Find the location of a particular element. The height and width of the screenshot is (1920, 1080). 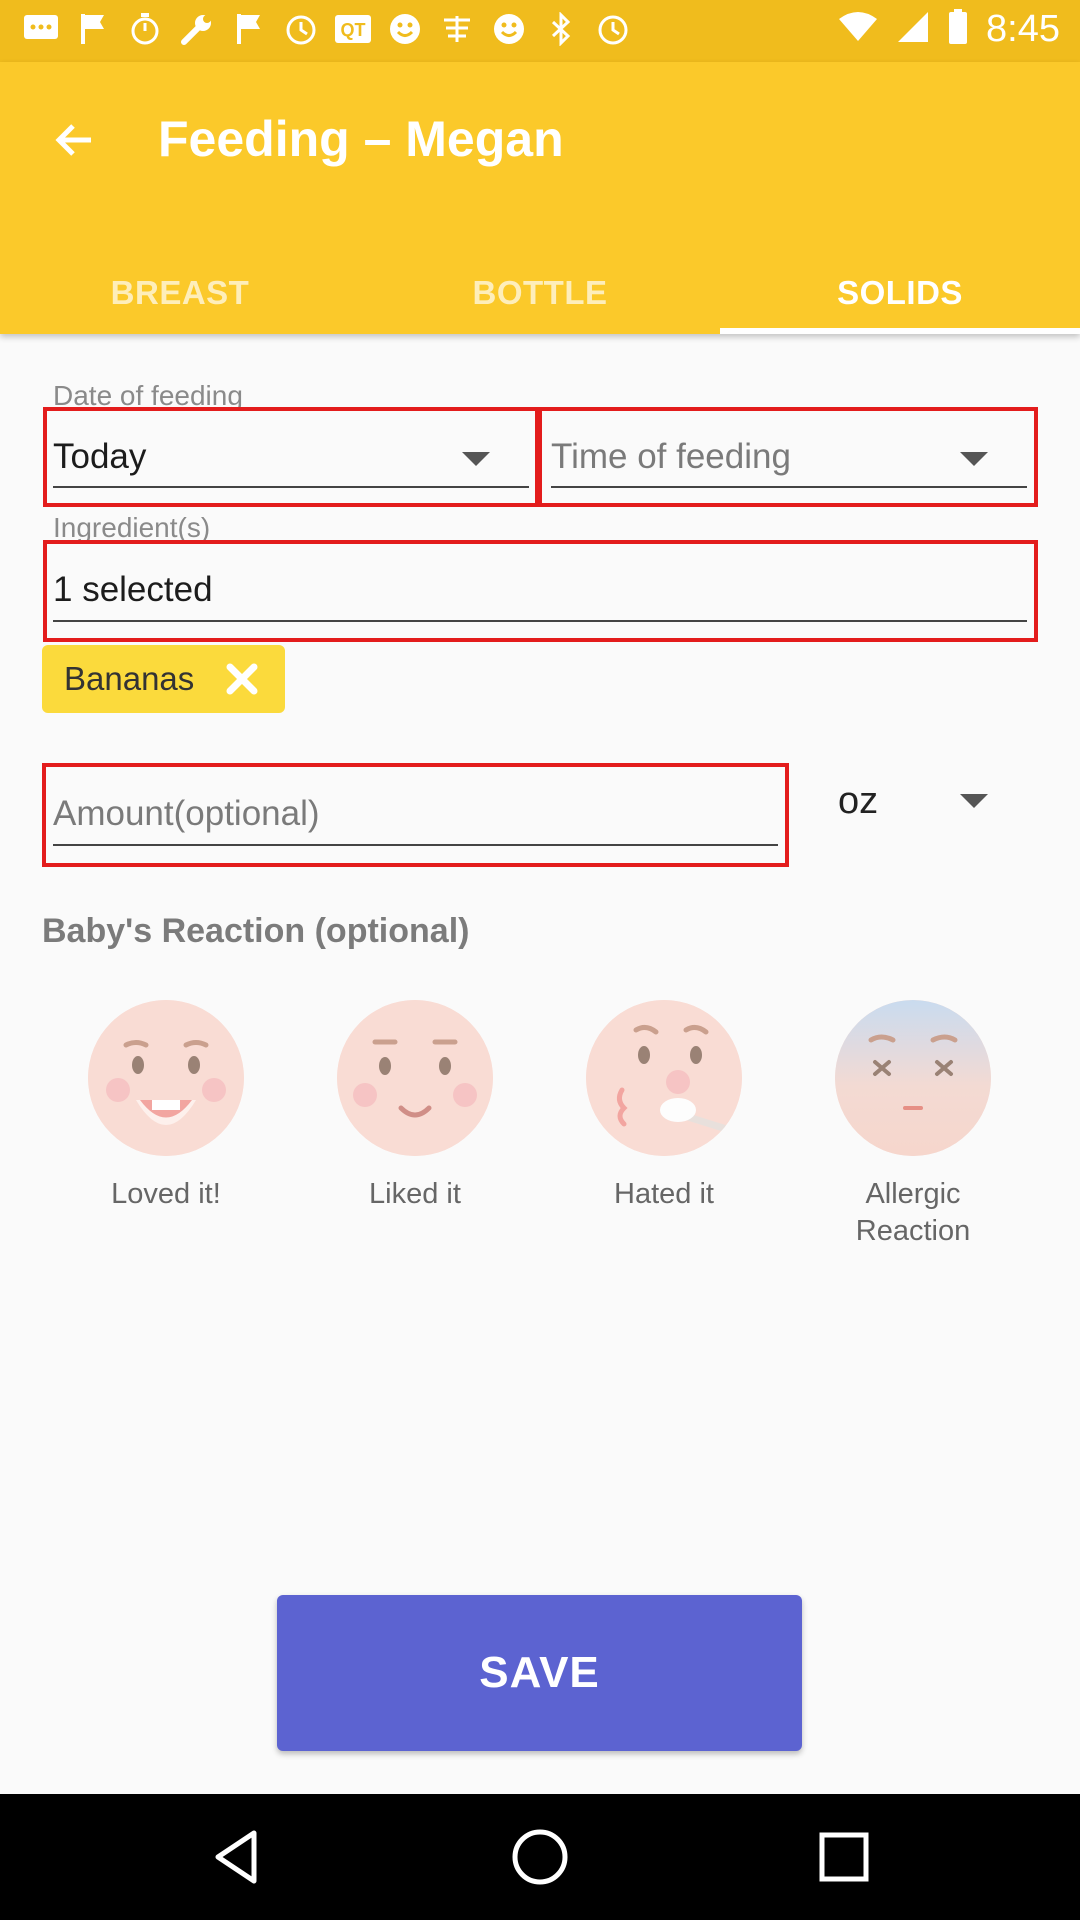

reaction-allergic: Allergic Reaction is located at coordinates (913, 1125).